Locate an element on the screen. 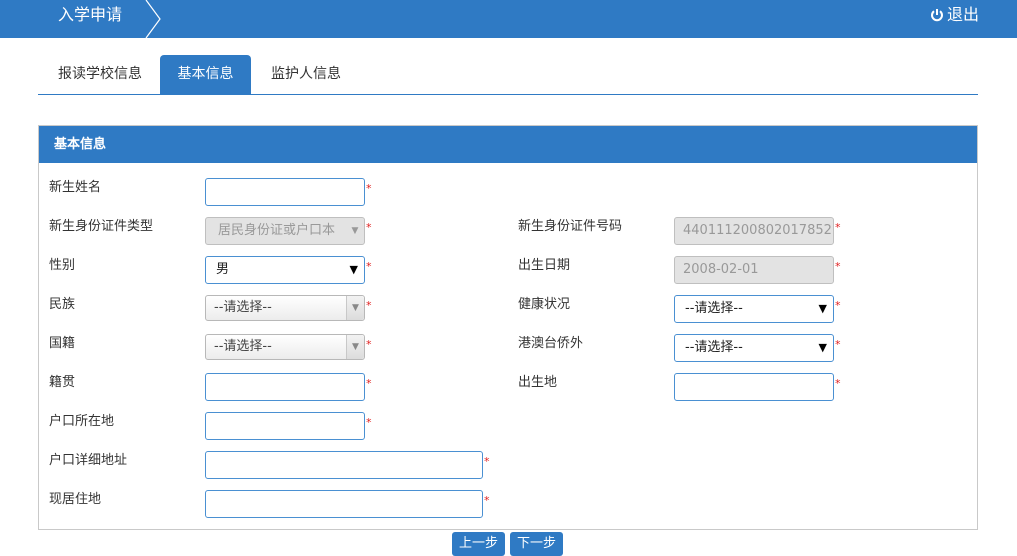 The width and height of the screenshot is (1017, 556). household-address-input is located at coordinates (344, 465).